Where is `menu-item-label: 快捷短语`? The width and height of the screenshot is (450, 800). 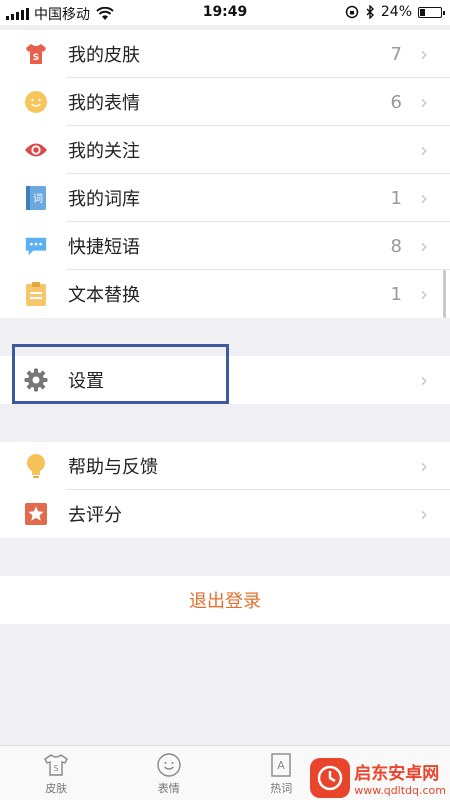 menu-item-label: 快捷短语 is located at coordinates (104, 247).